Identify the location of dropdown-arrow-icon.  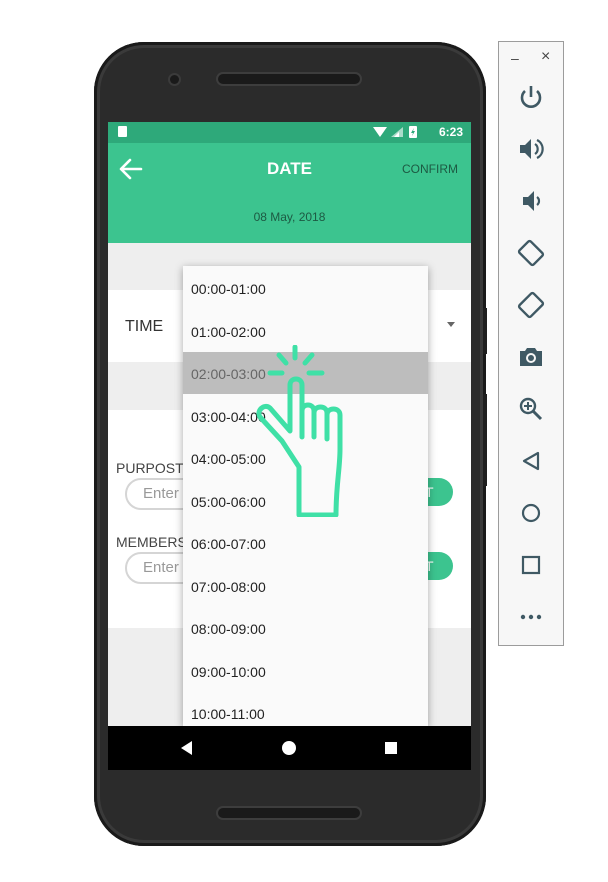
(451, 324).